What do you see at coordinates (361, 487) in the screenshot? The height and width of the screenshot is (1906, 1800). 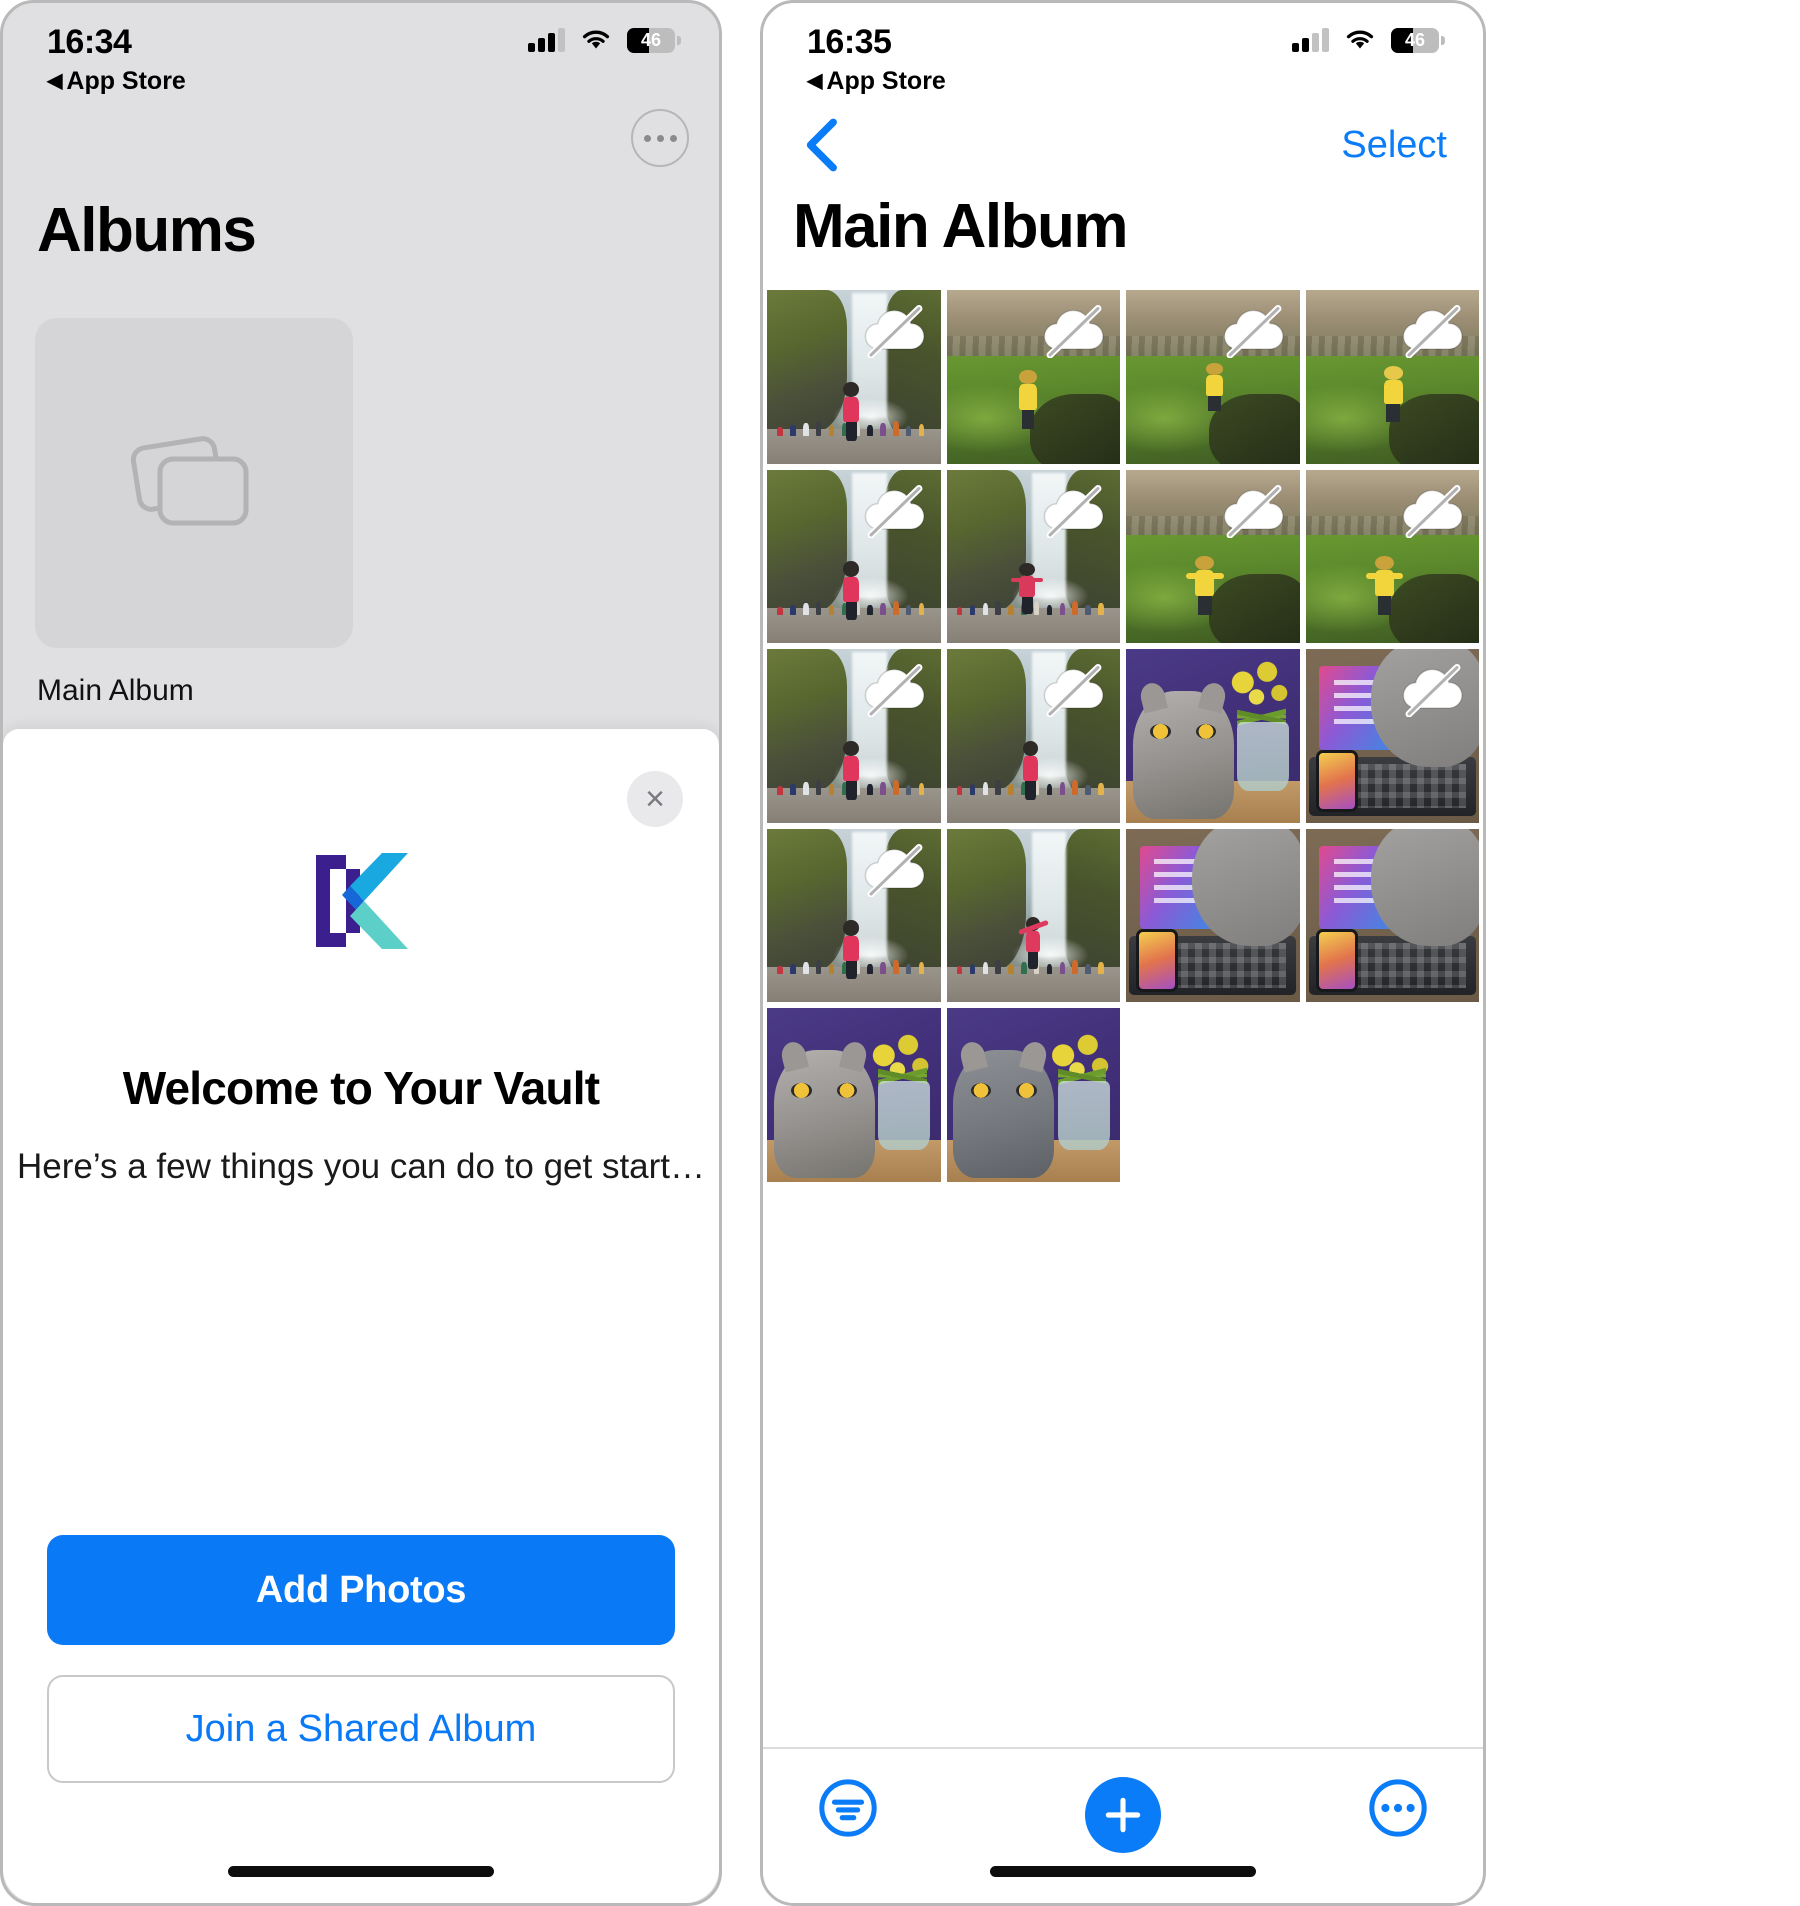 I see `album-item-main: Main Album` at bounding box center [361, 487].